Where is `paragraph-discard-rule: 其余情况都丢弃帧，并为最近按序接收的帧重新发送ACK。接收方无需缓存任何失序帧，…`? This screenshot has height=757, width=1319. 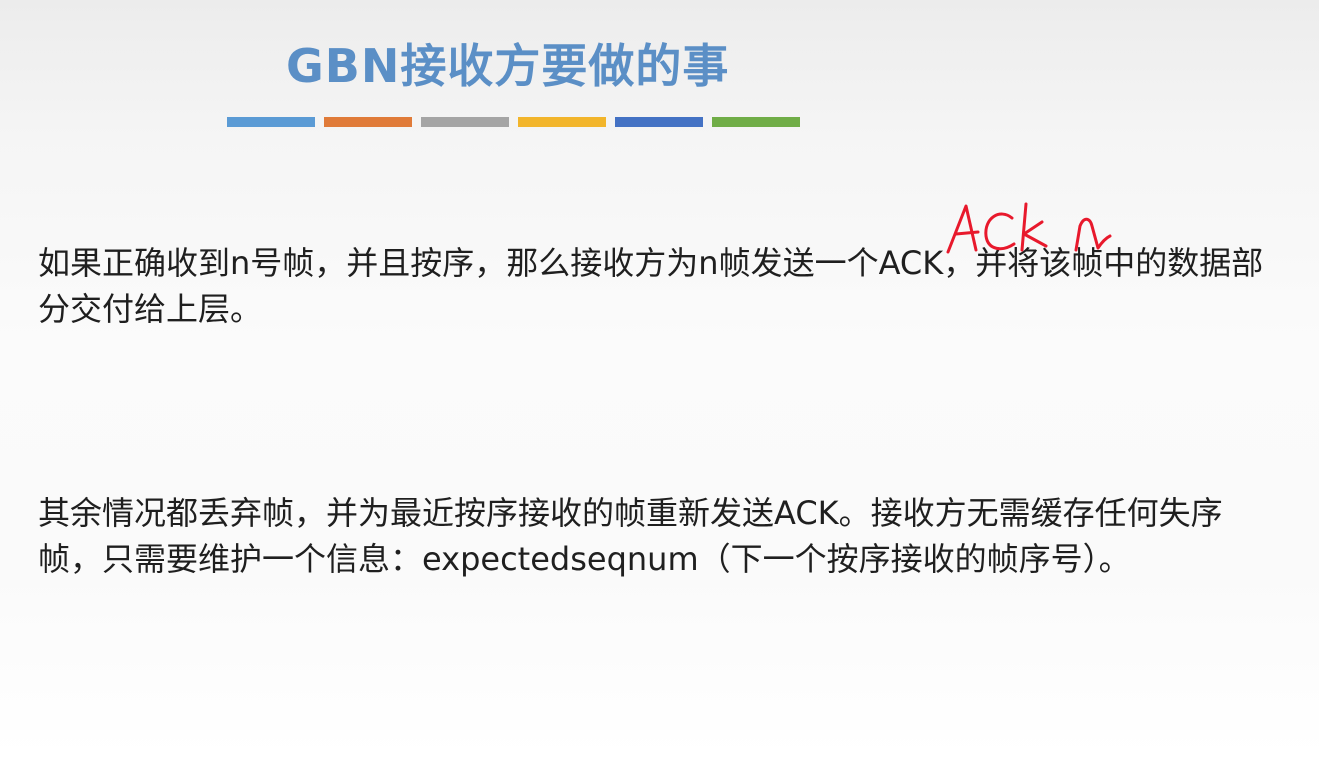
paragraph-discard-rule: 其余情况都丢弃帧，并为最近按序接收的帧重新发送ACK。接收方无需缓存任何失序帧，… is located at coordinates (630, 536).